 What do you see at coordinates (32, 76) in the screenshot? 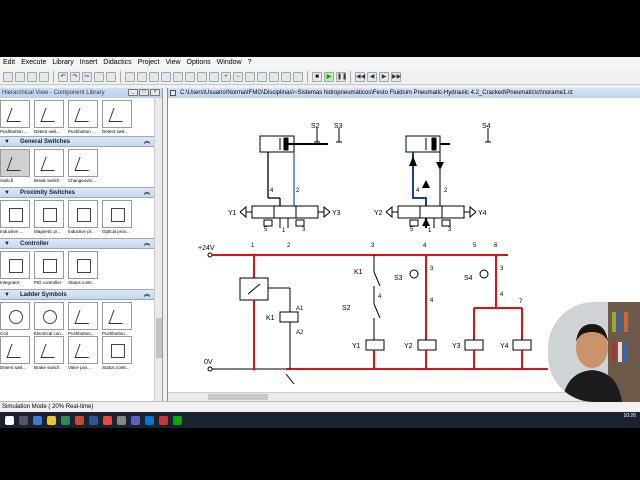
I see `save-icon` at bounding box center [32, 76].